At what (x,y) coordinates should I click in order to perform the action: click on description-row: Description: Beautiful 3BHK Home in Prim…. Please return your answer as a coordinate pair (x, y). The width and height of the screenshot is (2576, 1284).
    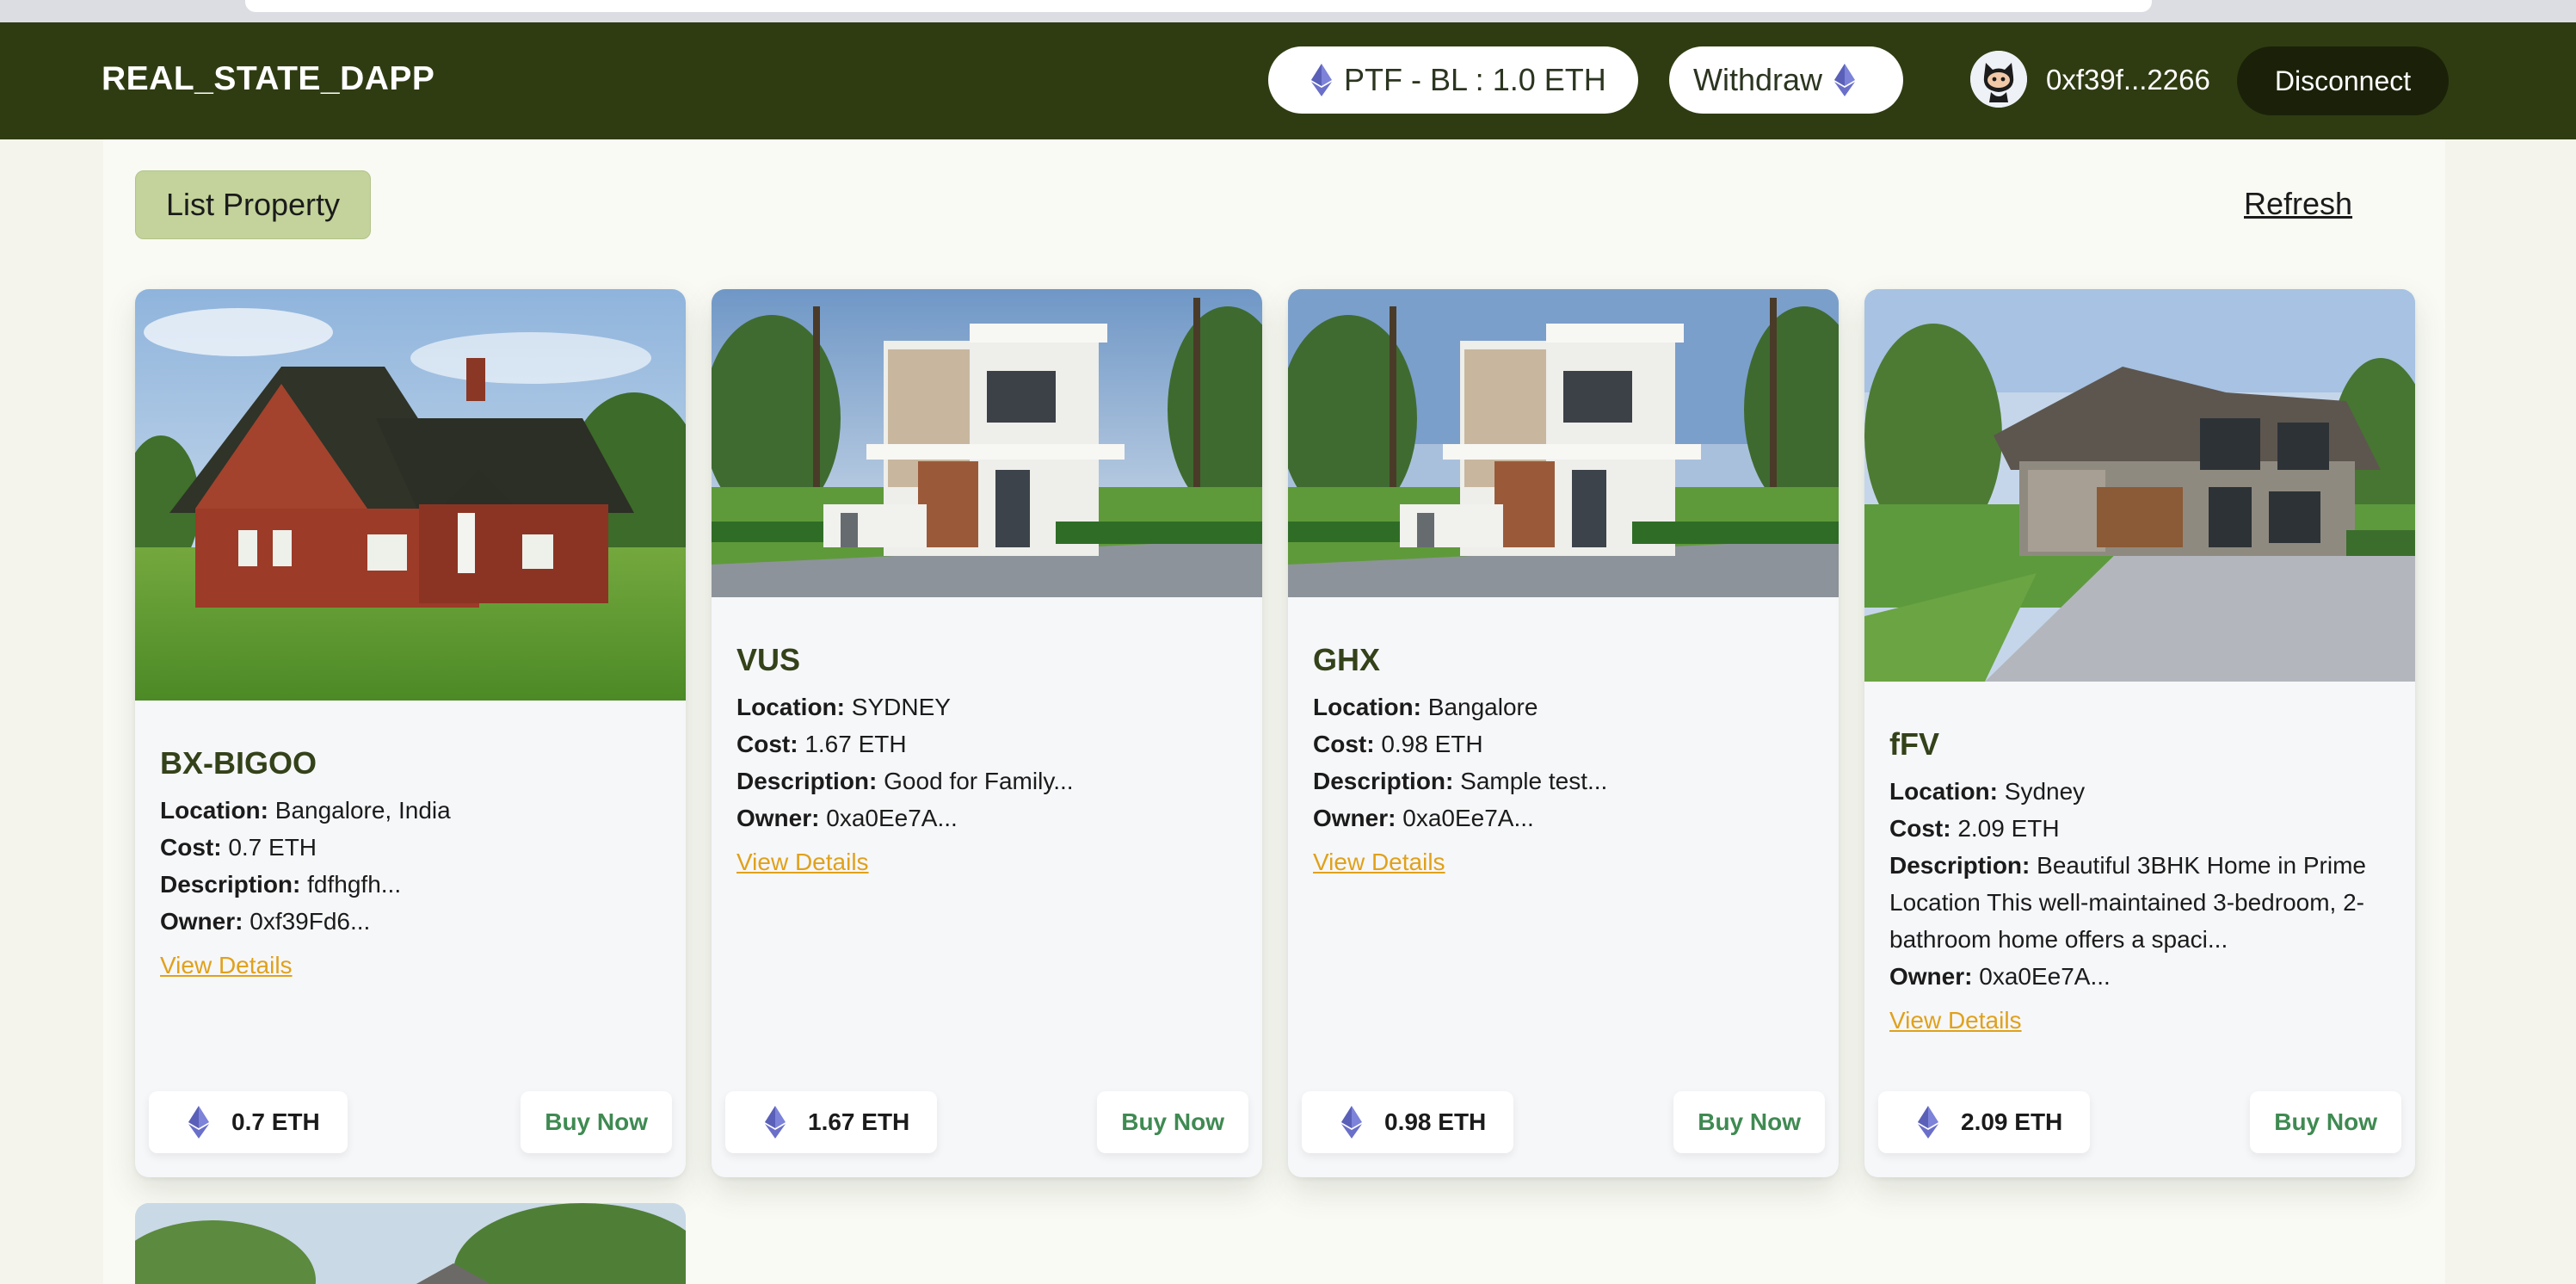
    Looking at the image, I should click on (2127, 902).